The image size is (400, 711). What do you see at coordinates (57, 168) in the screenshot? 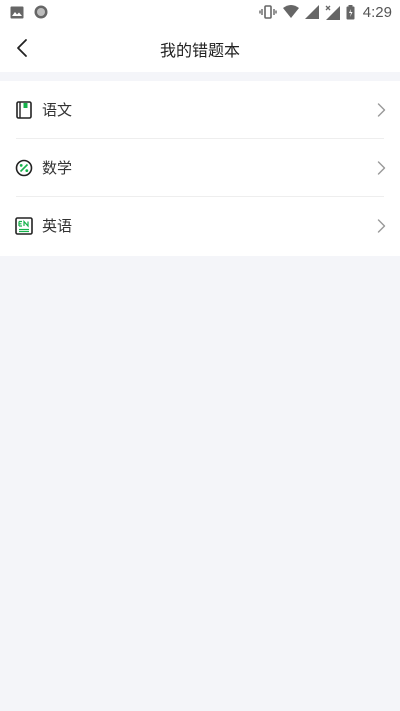
I see `subject-label: 数学` at bounding box center [57, 168].